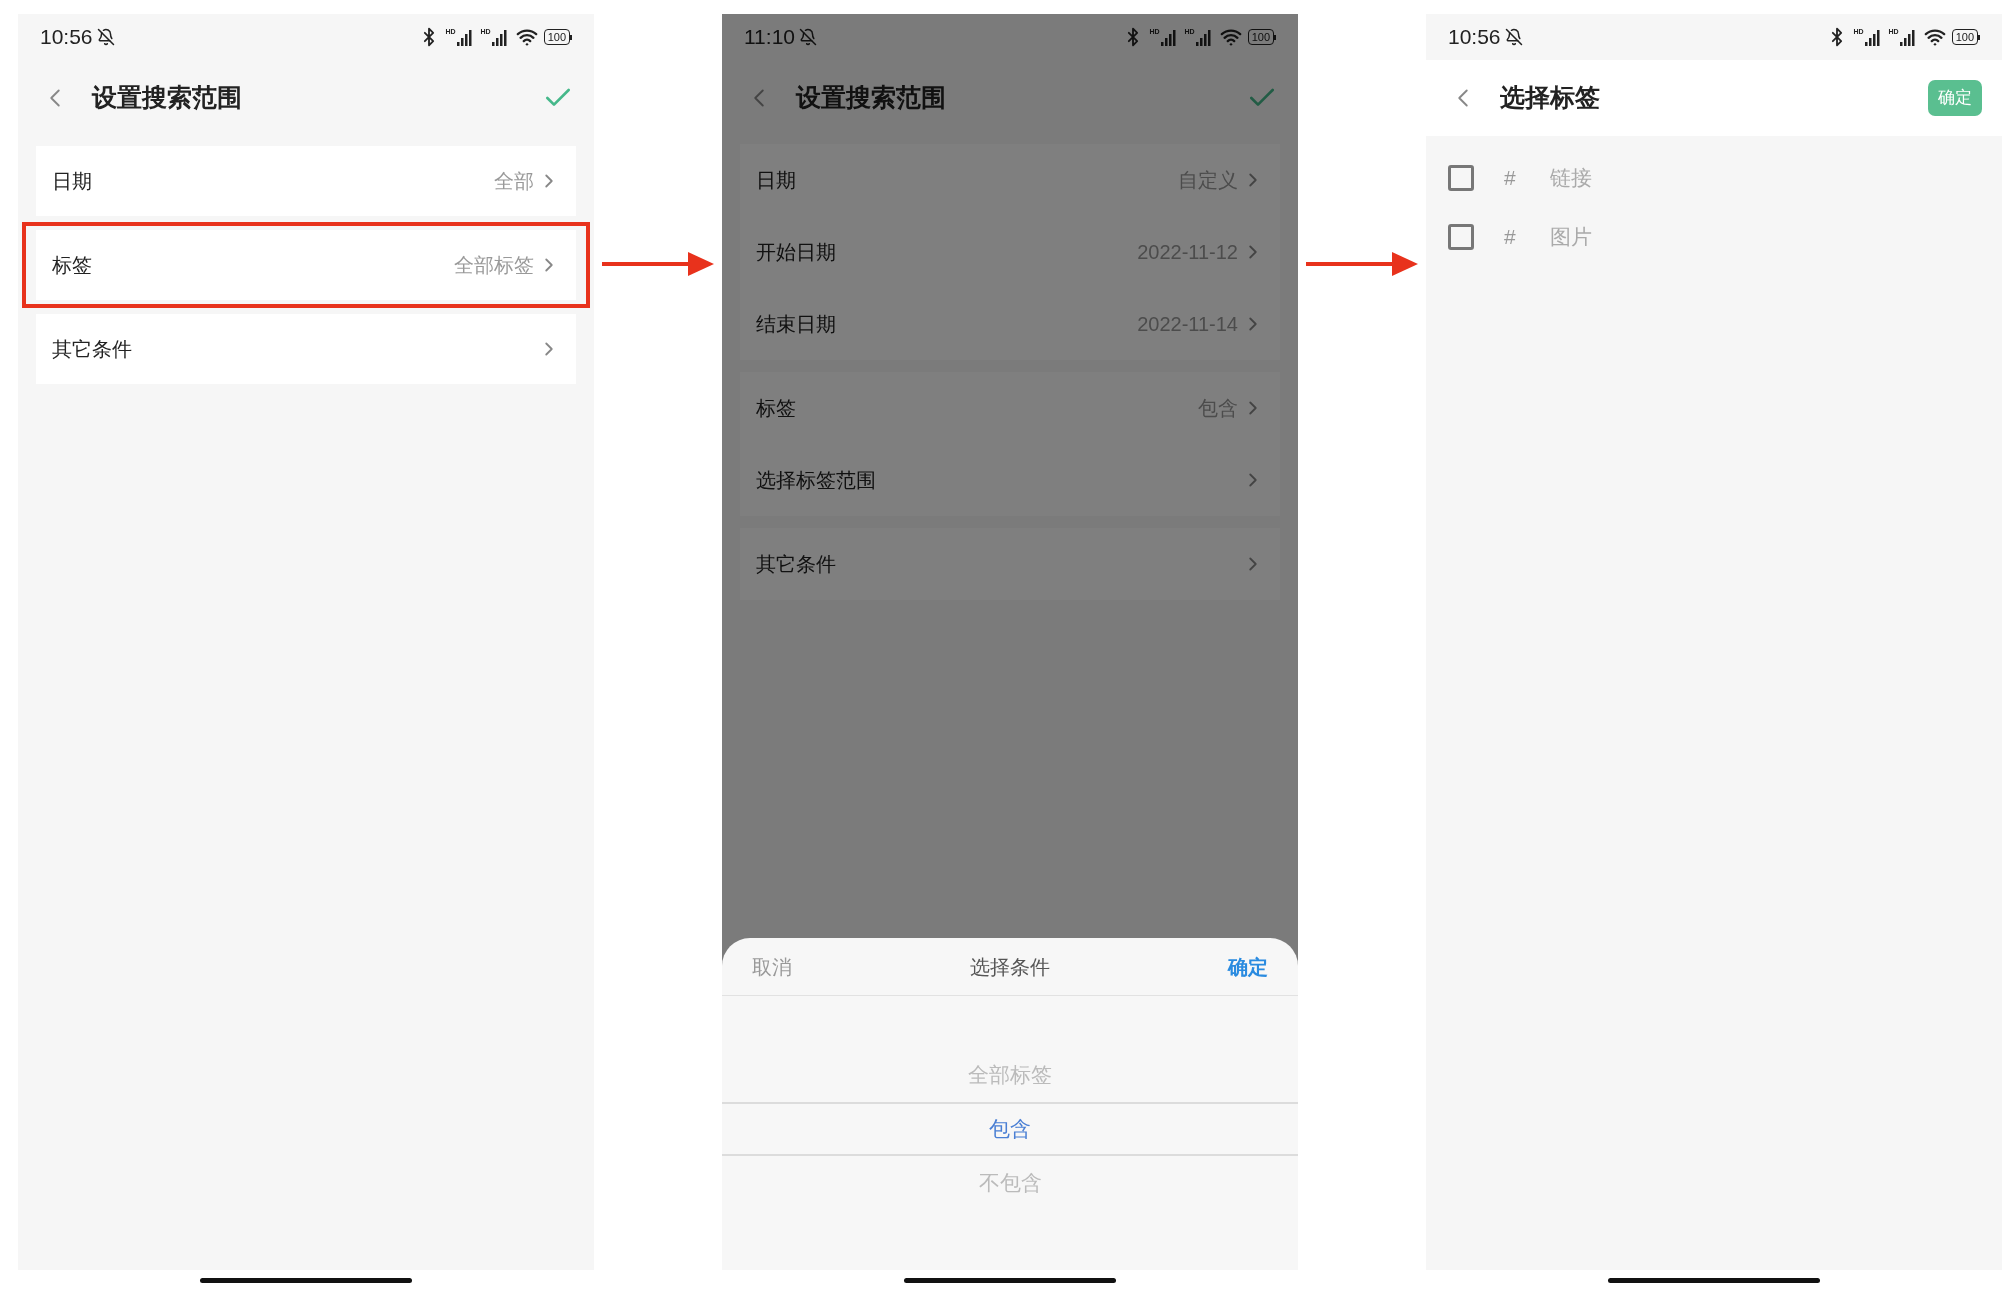  What do you see at coordinates (1550, 98) in the screenshot?
I see `page-title: 选择标签` at bounding box center [1550, 98].